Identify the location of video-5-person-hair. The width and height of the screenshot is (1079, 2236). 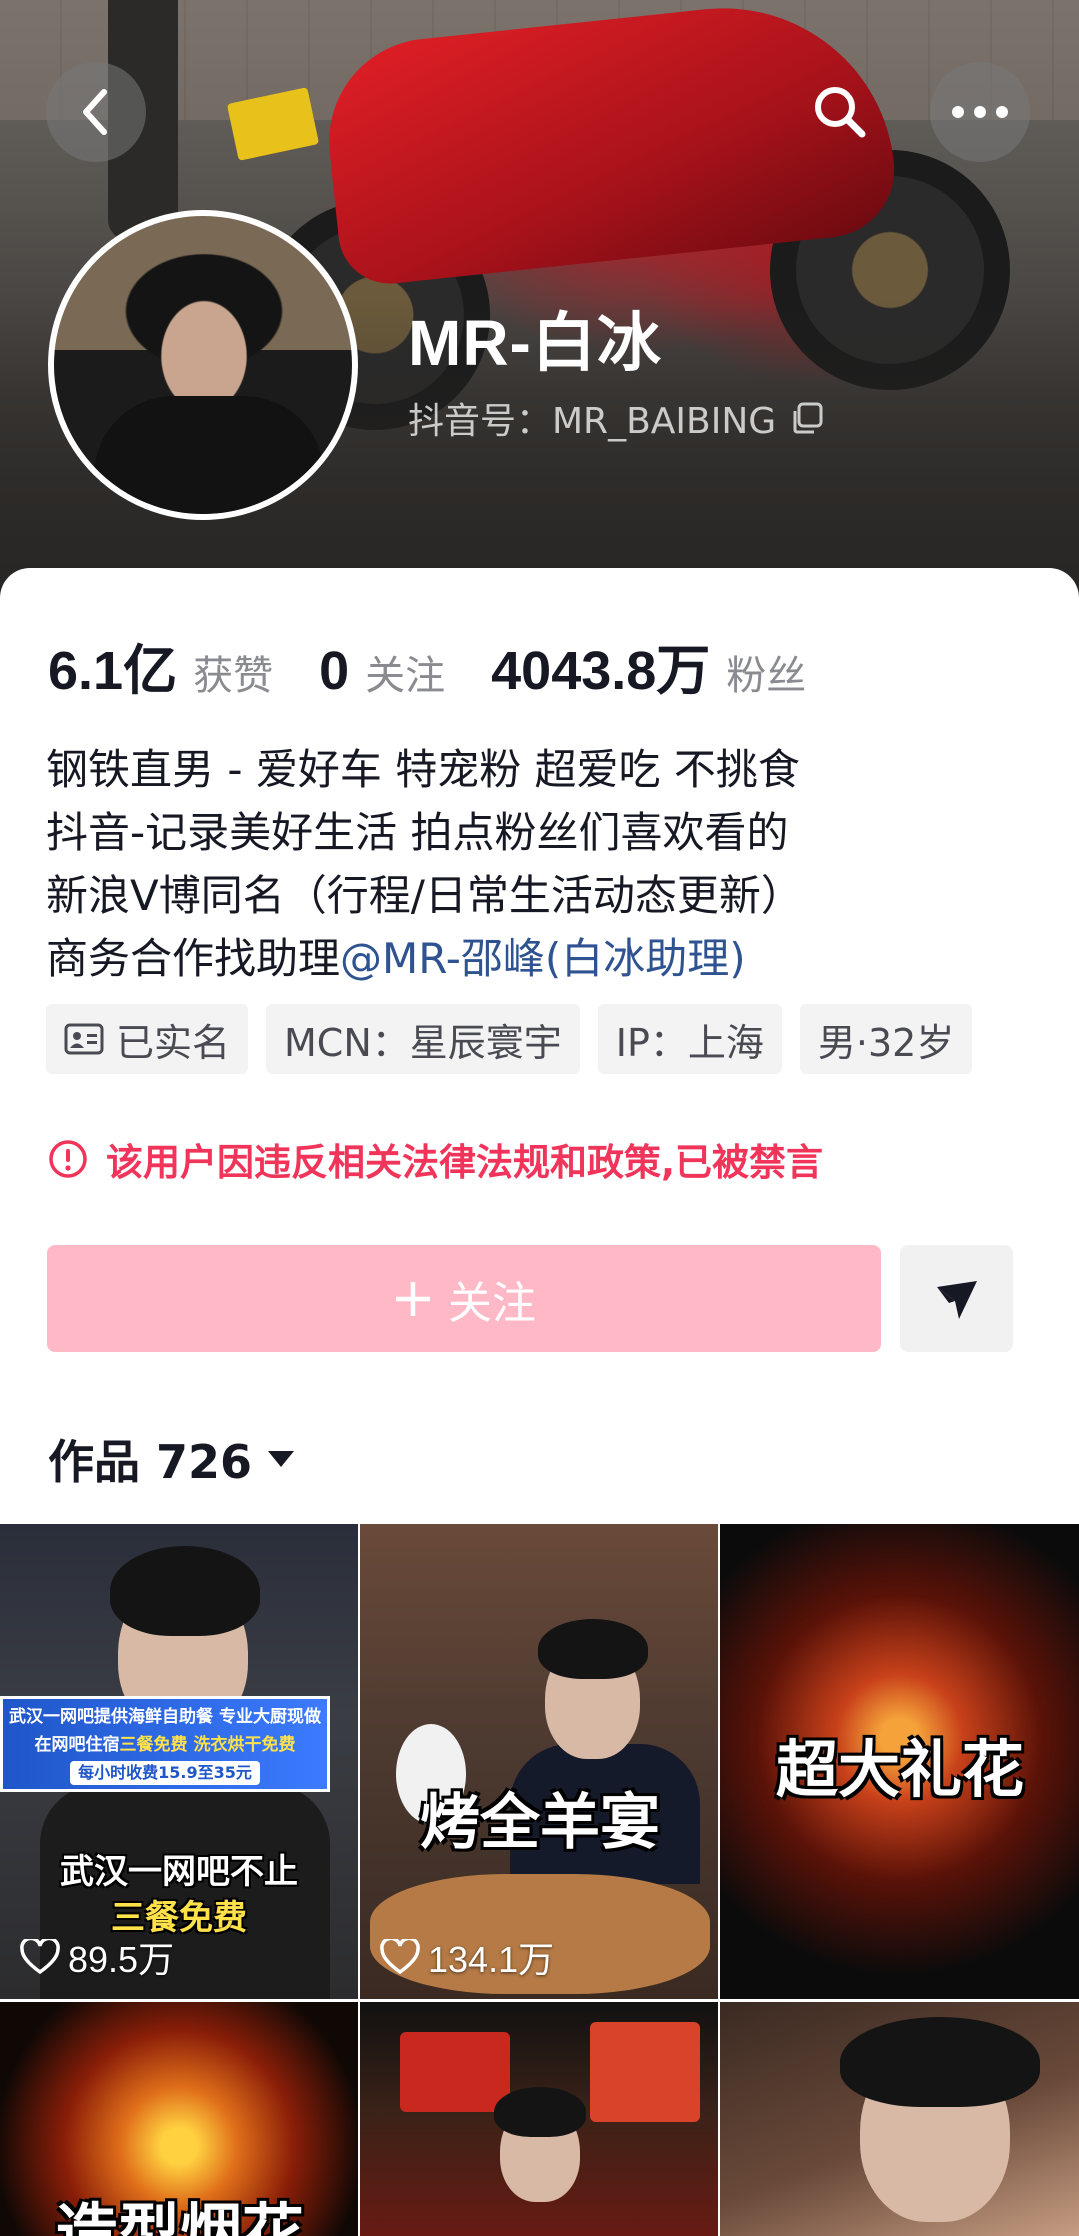
(540, 2112).